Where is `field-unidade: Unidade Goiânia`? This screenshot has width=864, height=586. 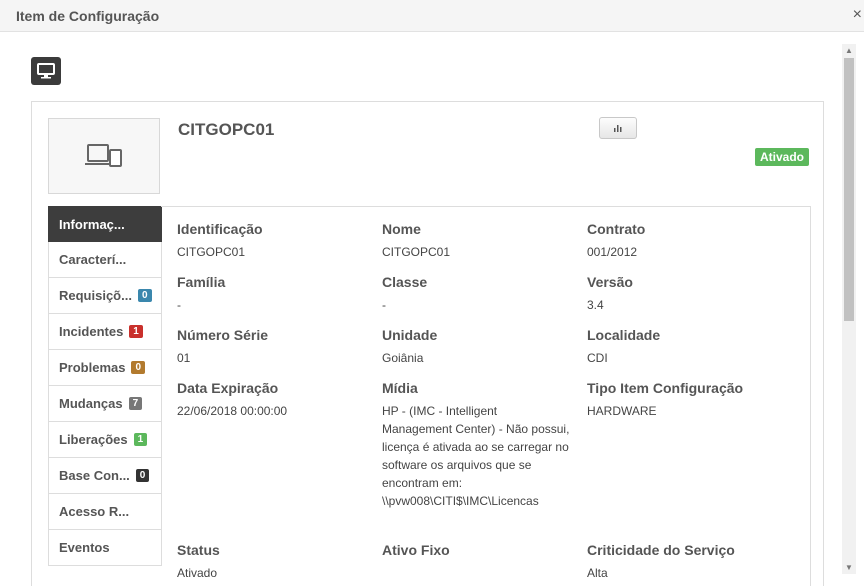
field-unidade: Unidade Goiânia is located at coordinates (482, 347).